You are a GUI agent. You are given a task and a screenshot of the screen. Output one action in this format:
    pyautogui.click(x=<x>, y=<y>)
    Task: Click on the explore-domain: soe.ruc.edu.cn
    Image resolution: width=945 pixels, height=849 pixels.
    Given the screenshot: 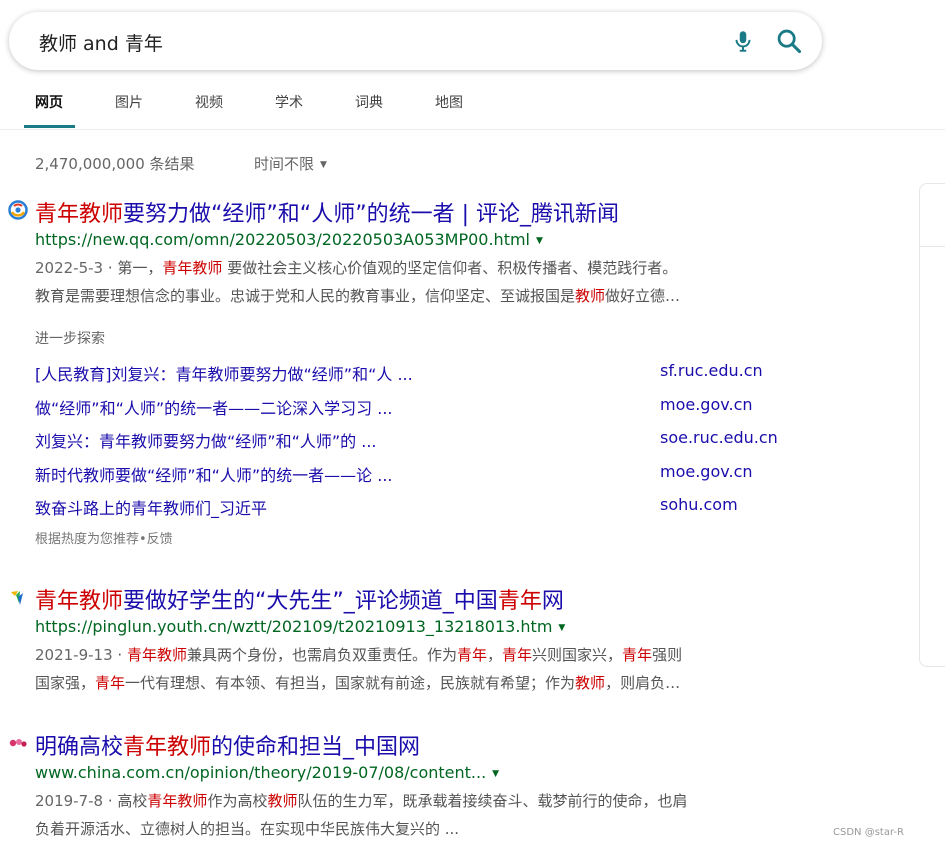 What is the action you would take?
    pyautogui.click(x=719, y=437)
    